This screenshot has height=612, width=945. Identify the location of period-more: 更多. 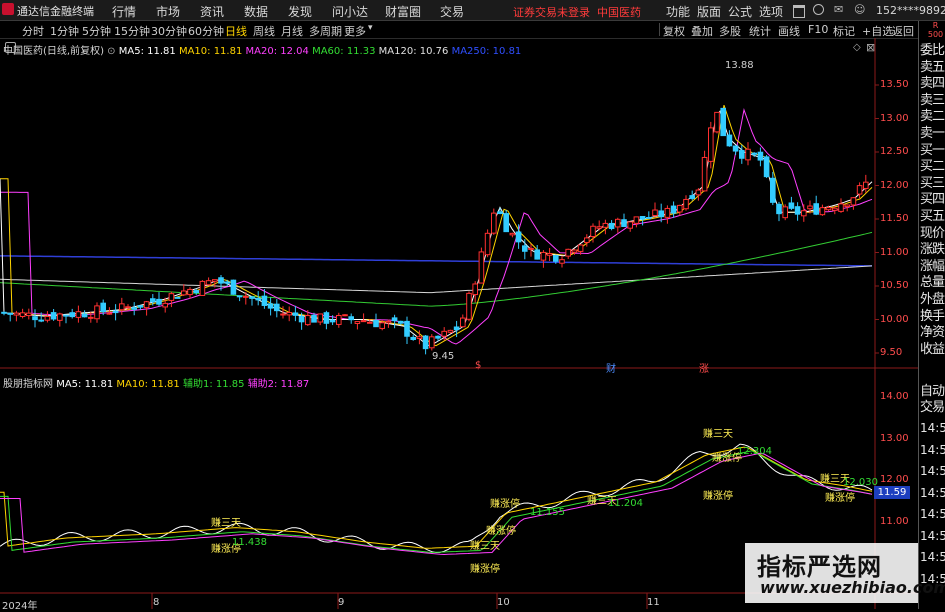
(355, 31).